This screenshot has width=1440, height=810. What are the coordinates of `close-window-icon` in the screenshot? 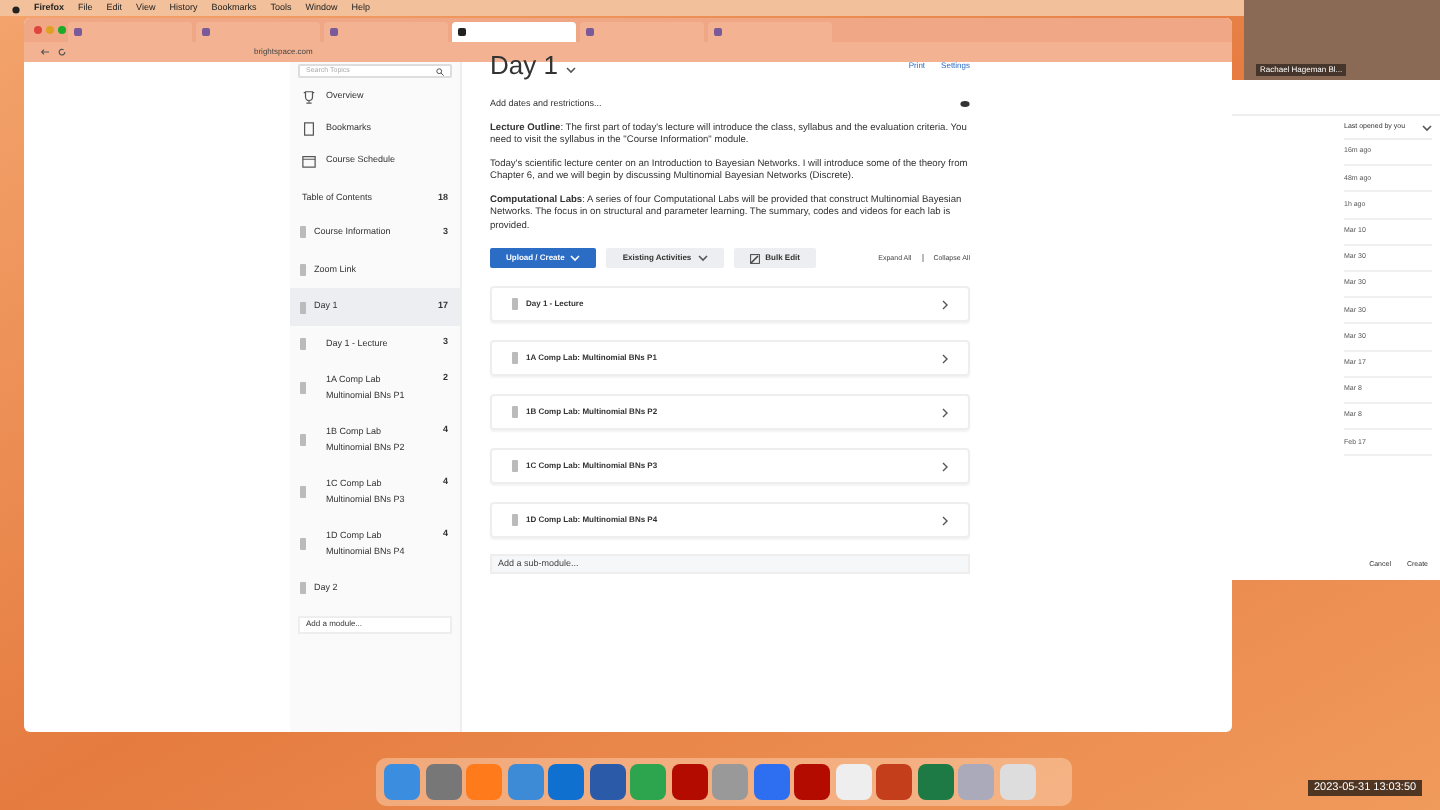 It's located at (38, 30).